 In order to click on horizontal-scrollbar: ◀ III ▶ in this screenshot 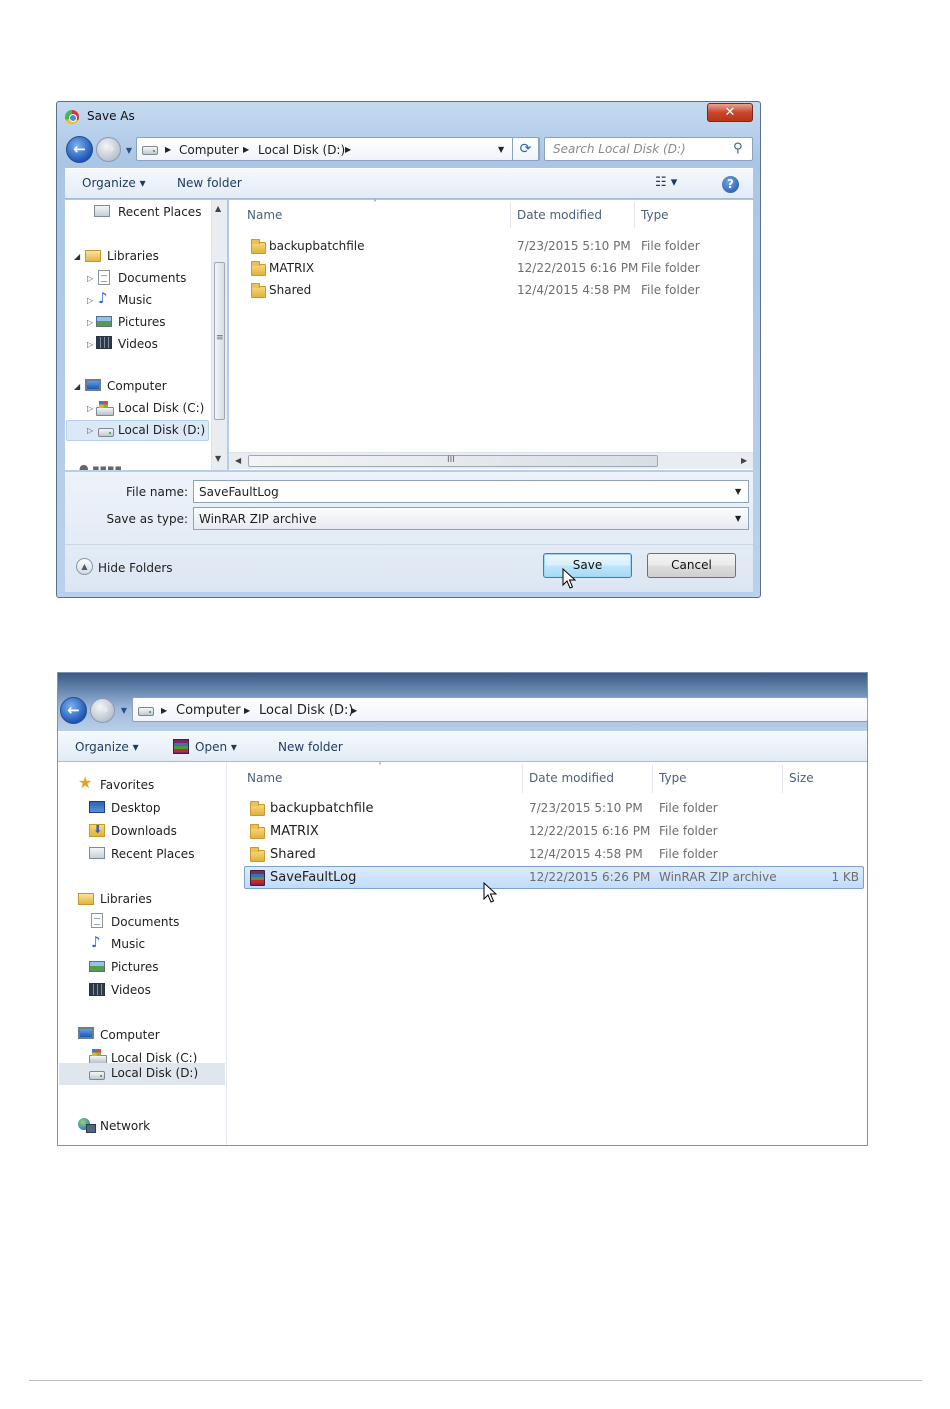, I will do `click(491, 460)`.